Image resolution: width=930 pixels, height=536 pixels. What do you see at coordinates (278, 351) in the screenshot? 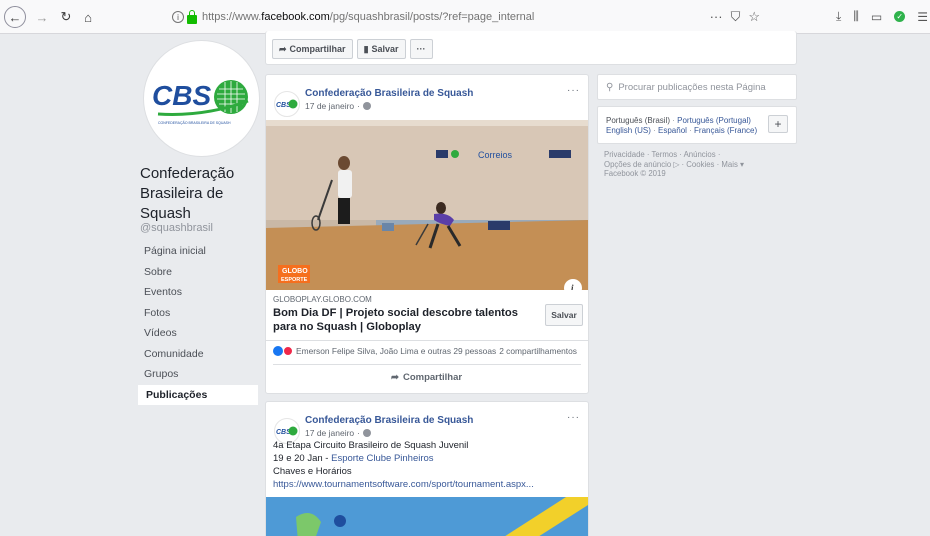
I see `like-reaction-icon` at bounding box center [278, 351].